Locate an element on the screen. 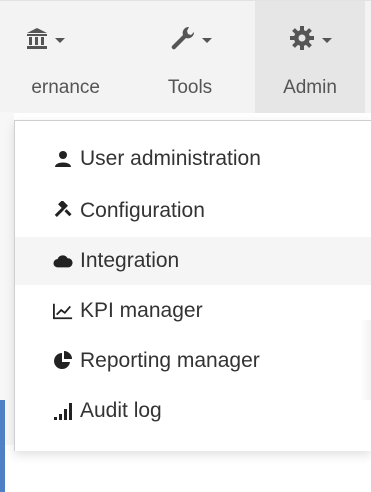 The width and height of the screenshot is (371, 492). nav-maintenance-label: ernance is located at coordinates (65, 87).